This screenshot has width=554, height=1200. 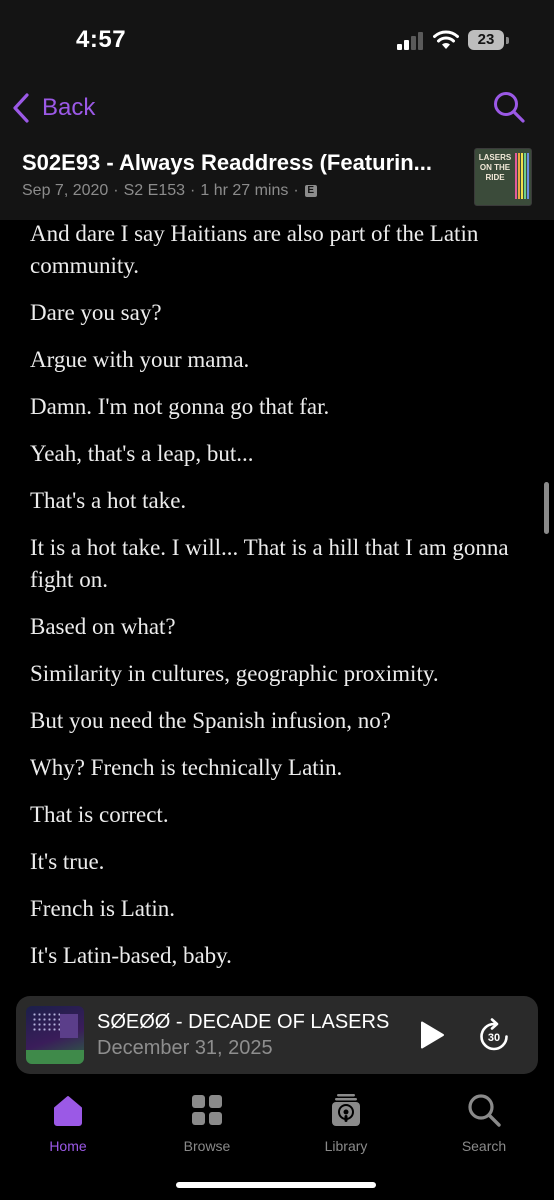 I want to click on chevron-left-icon, so click(x=21, y=108).